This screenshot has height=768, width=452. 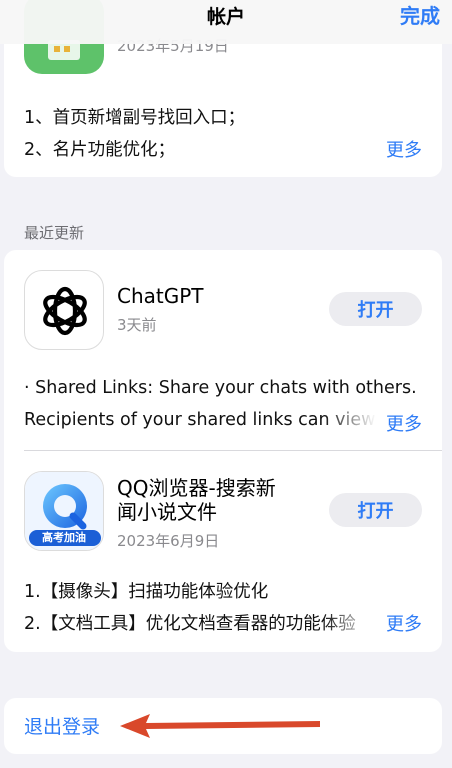 What do you see at coordinates (62, 725) in the screenshot?
I see `logout-button: 退出登录` at bounding box center [62, 725].